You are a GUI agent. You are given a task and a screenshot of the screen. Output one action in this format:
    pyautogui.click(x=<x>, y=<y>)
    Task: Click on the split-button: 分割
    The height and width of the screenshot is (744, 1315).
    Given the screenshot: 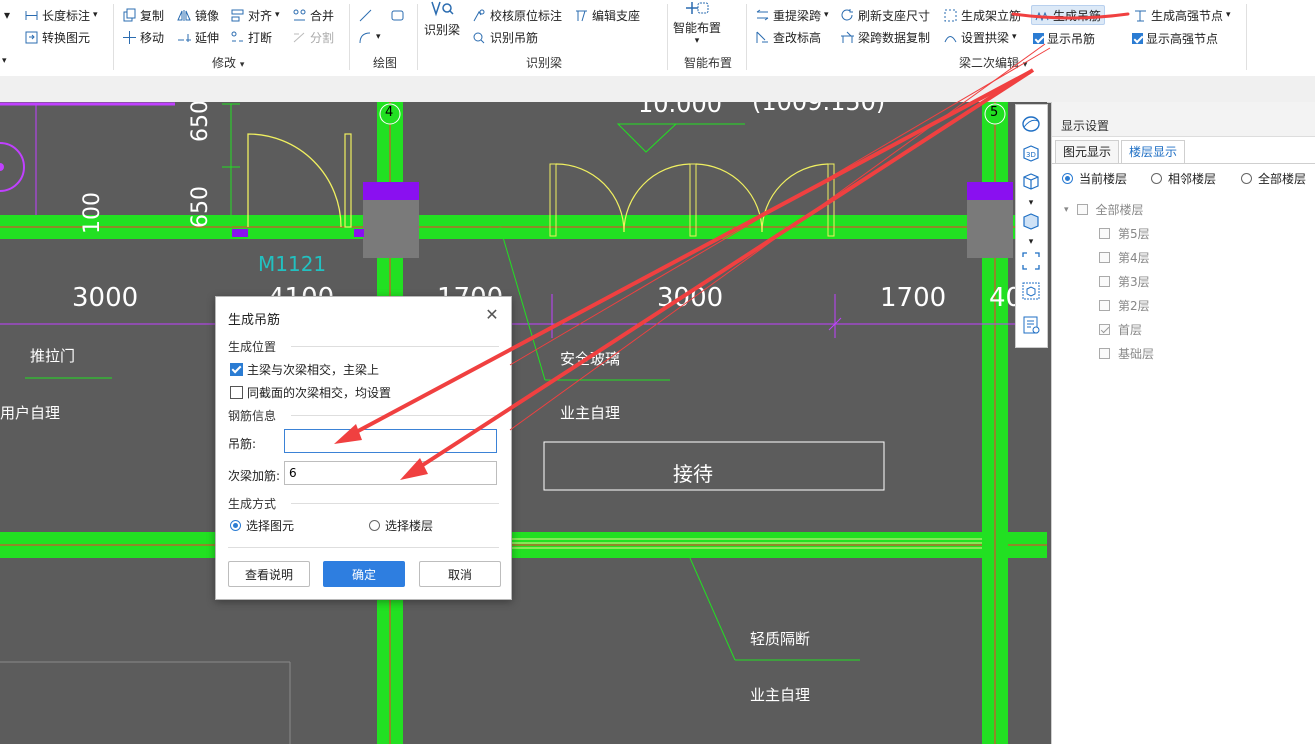 What is the action you would take?
    pyautogui.click(x=313, y=37)
    